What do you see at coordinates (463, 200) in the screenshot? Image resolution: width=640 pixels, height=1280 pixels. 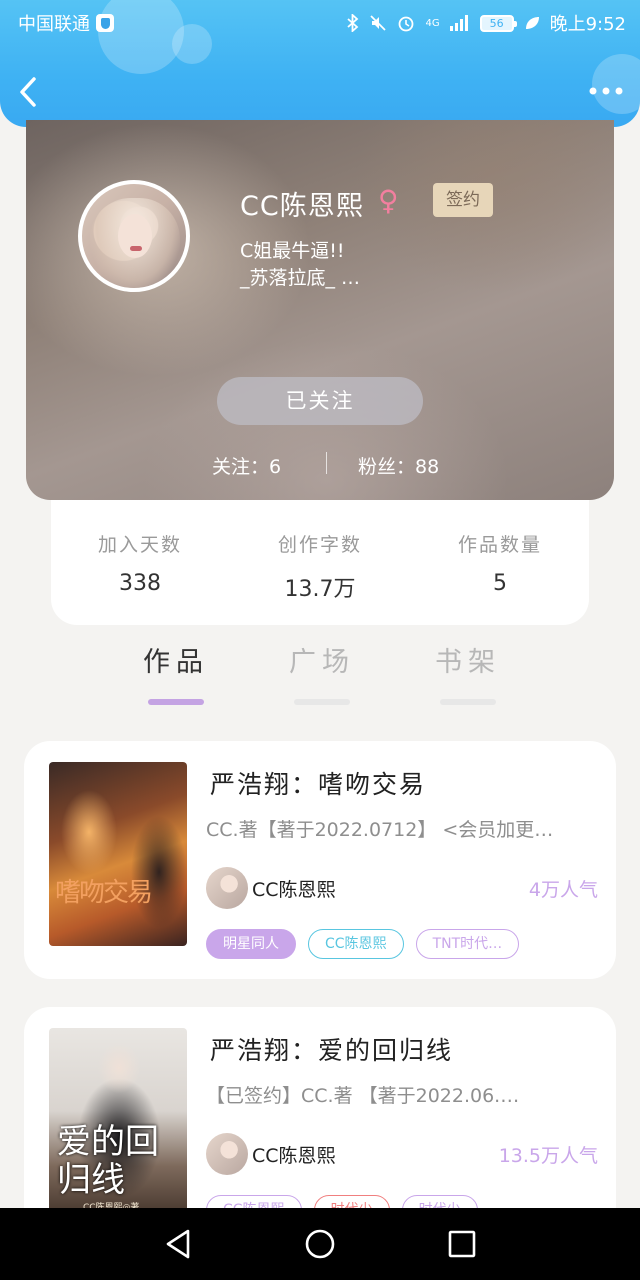 I see `signed-badge: 签约` at bounding box center [463, 200].